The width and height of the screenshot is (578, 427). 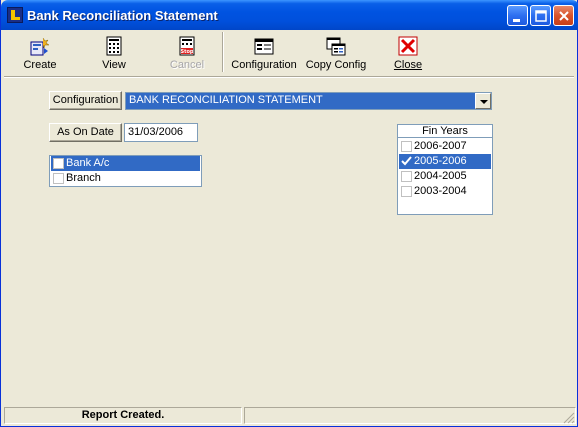 What do you see at coordinates (264, 46) in the screenshot?
I see `configuration-icon` at bounding box center [264, 46].